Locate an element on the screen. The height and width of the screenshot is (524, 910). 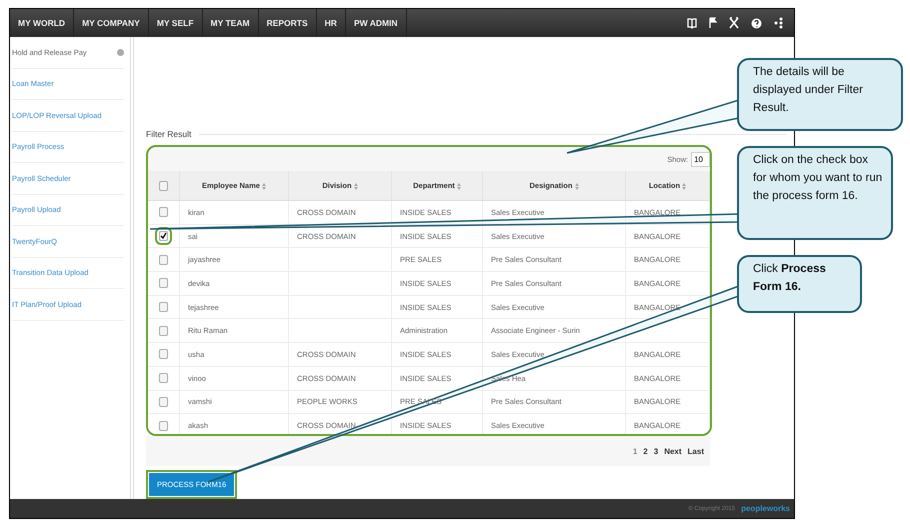
nav-menu-item: MY TEAM is located at coordinates (230, 23).